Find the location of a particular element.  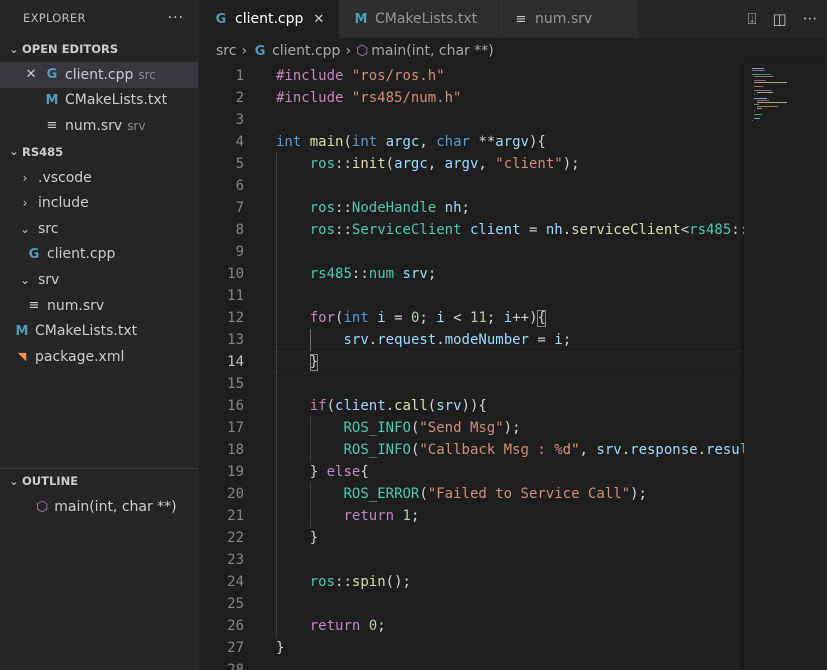

tree-item-label: CMakeLists.txt is located at coordinates (86, 331).